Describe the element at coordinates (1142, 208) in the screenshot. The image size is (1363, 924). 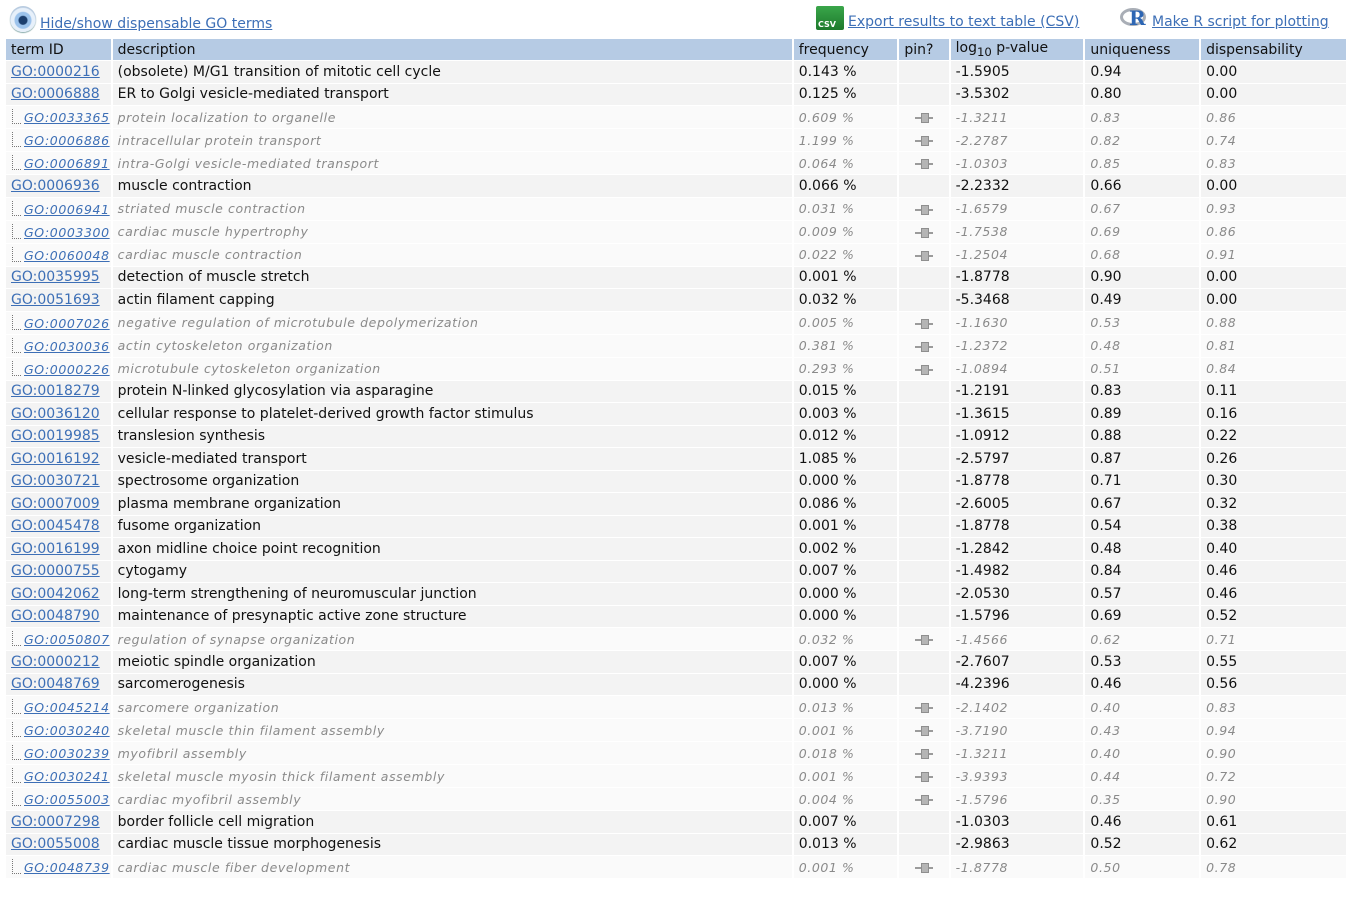
I see `uniqueness-cell: 0.67` at that location.